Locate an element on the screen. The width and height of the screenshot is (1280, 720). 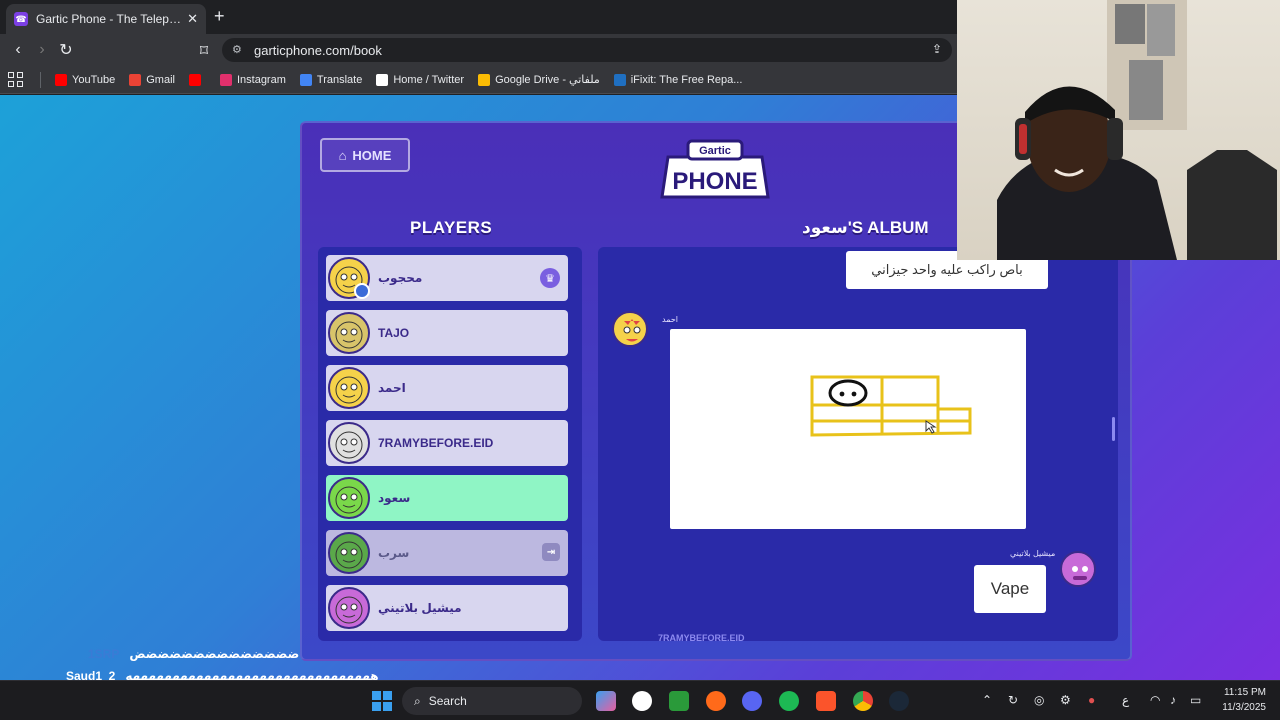
player-left-icon: ⇥ is located at coordinates (551, 552).